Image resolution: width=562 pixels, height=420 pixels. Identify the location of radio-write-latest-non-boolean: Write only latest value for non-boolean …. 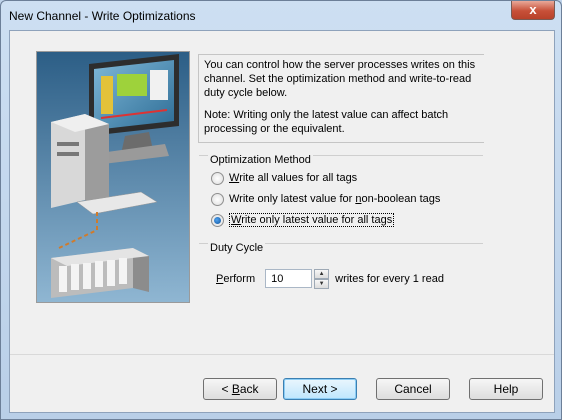
(325, 199).